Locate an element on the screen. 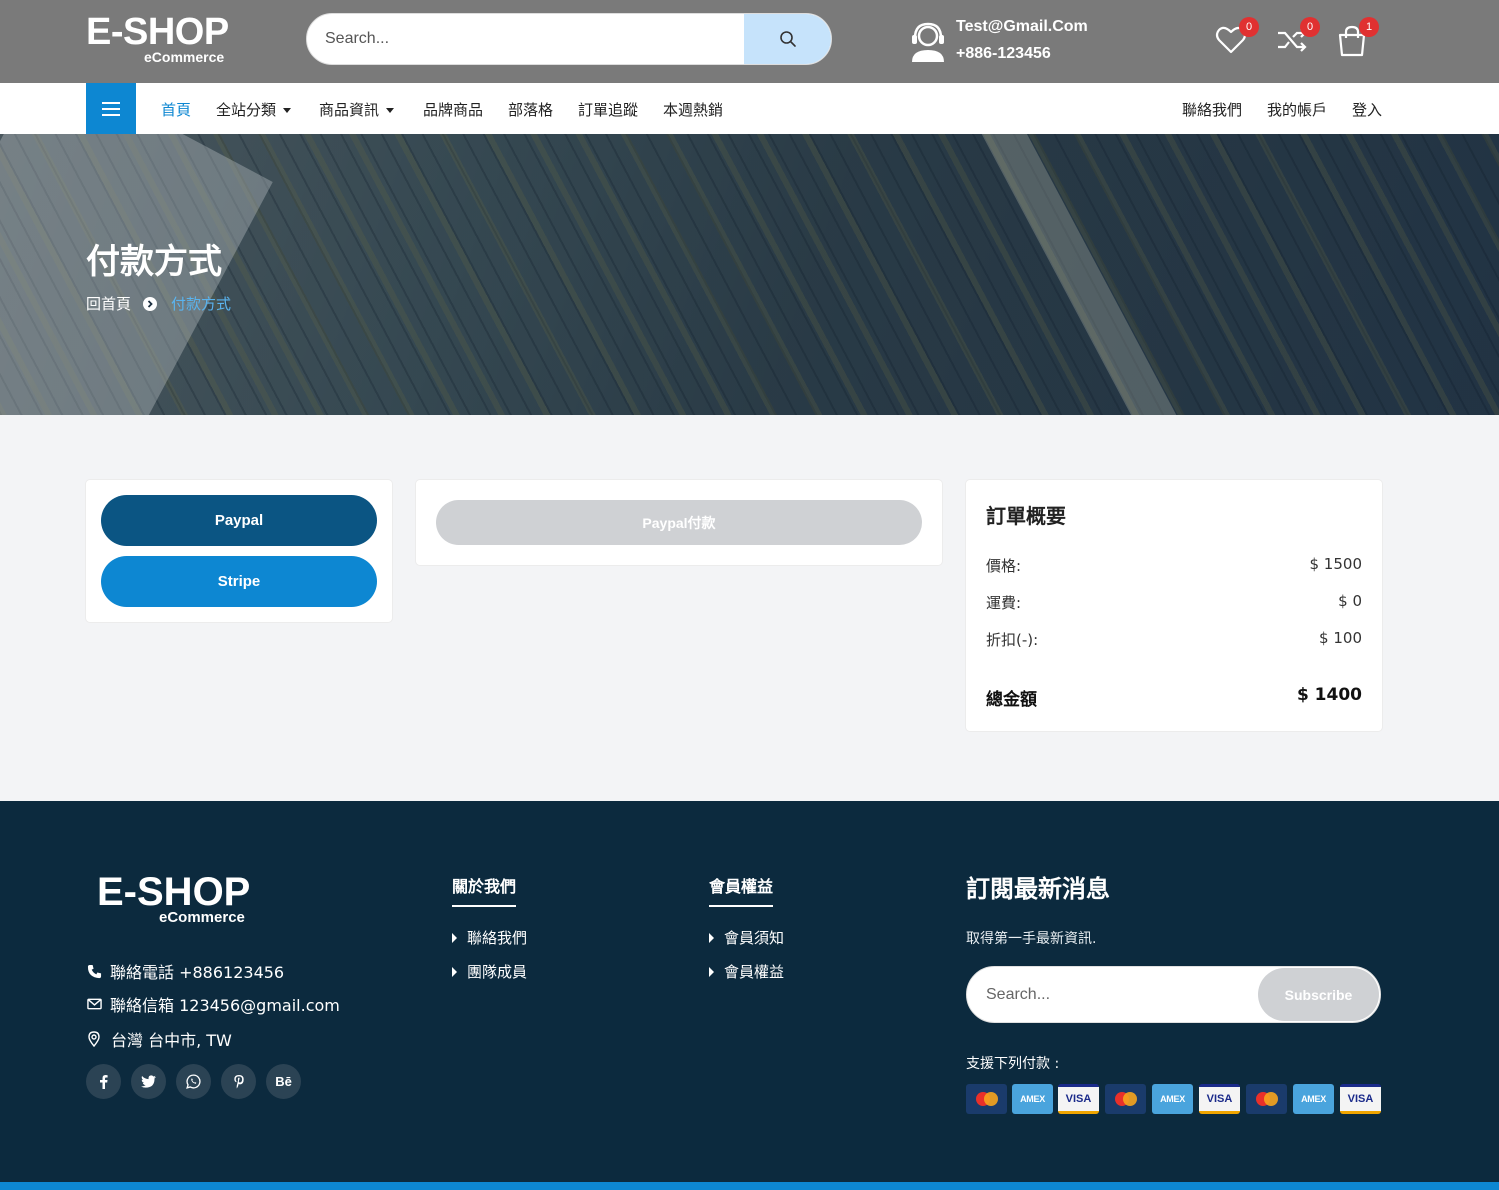 The width and height of the screenshot is (1499, 1190). footer-link-label: 會員須知 is located at coordinates (754, 938).